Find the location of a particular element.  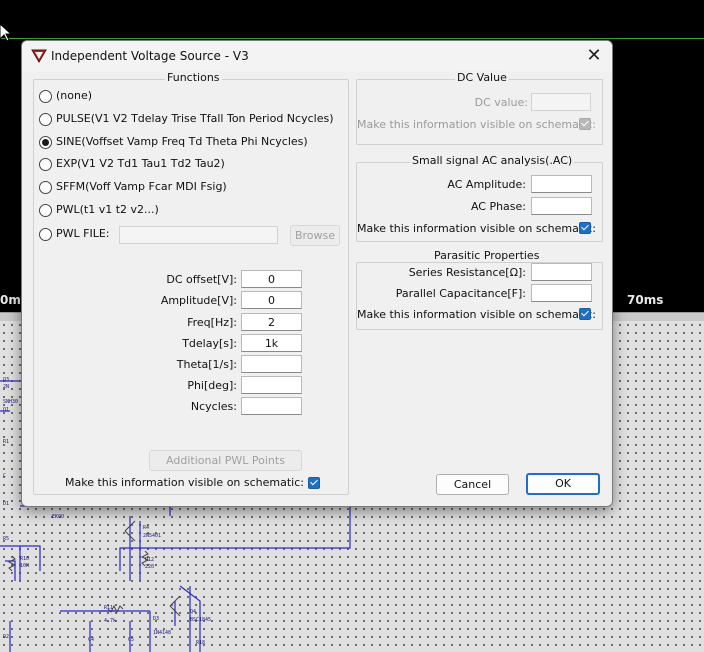

schematic-label: R4 is located at coordinates (146, 528).